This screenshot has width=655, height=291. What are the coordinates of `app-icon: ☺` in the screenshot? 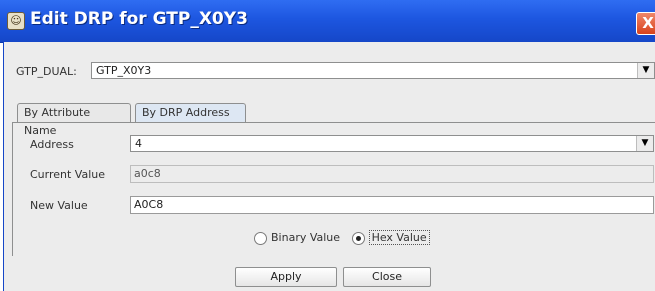 It's located at (16, 21).